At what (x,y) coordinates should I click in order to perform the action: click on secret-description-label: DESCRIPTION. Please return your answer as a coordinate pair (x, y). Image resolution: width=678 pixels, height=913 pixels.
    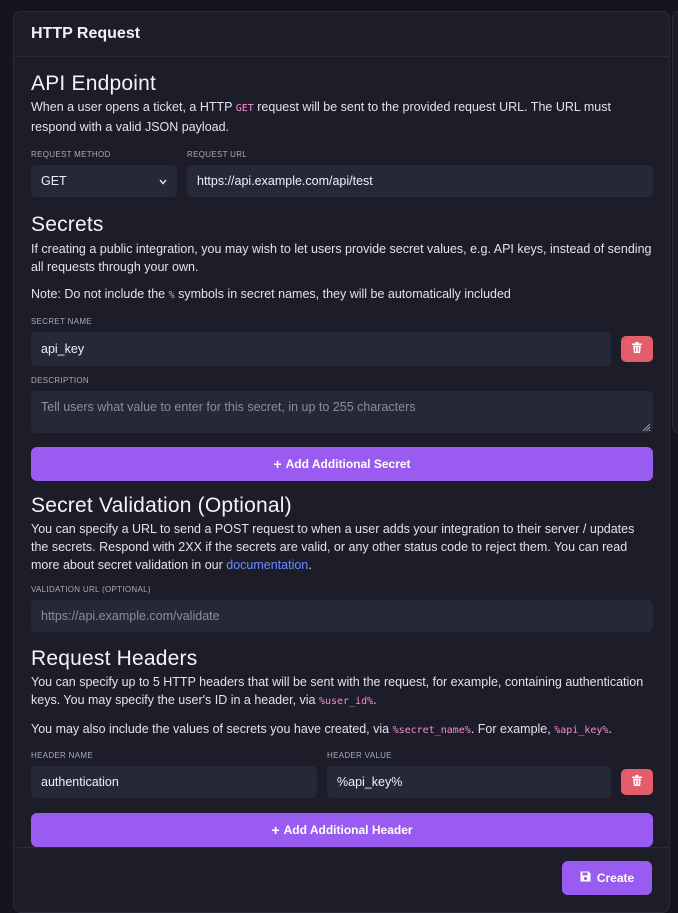
    Looking at the image, I should click on (60, 380).